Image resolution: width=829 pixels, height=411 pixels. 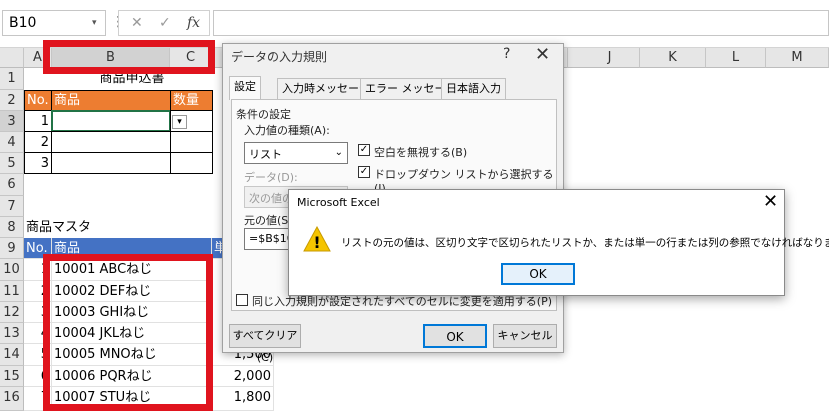 I want to click on order-header-no: No., so click(x=38, y=100).